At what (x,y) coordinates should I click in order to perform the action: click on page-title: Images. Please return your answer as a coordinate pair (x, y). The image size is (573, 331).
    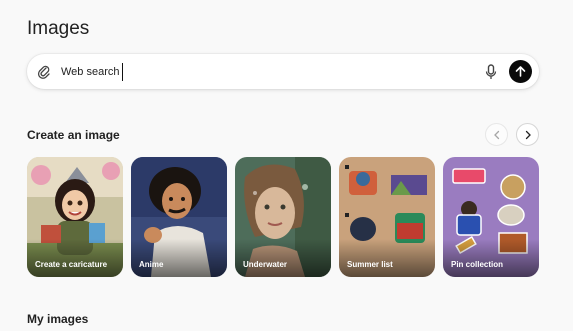
    Looking at the image, I should click on (58, 28).